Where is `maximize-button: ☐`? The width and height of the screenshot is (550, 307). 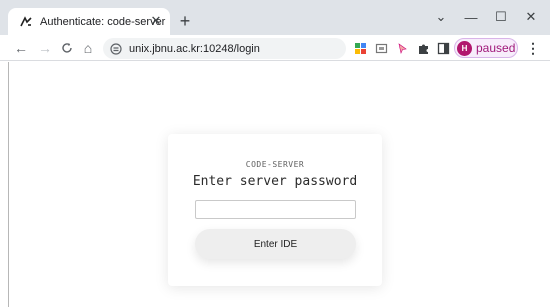
maximize-button: ☐ is located at coordinates (501, 17).